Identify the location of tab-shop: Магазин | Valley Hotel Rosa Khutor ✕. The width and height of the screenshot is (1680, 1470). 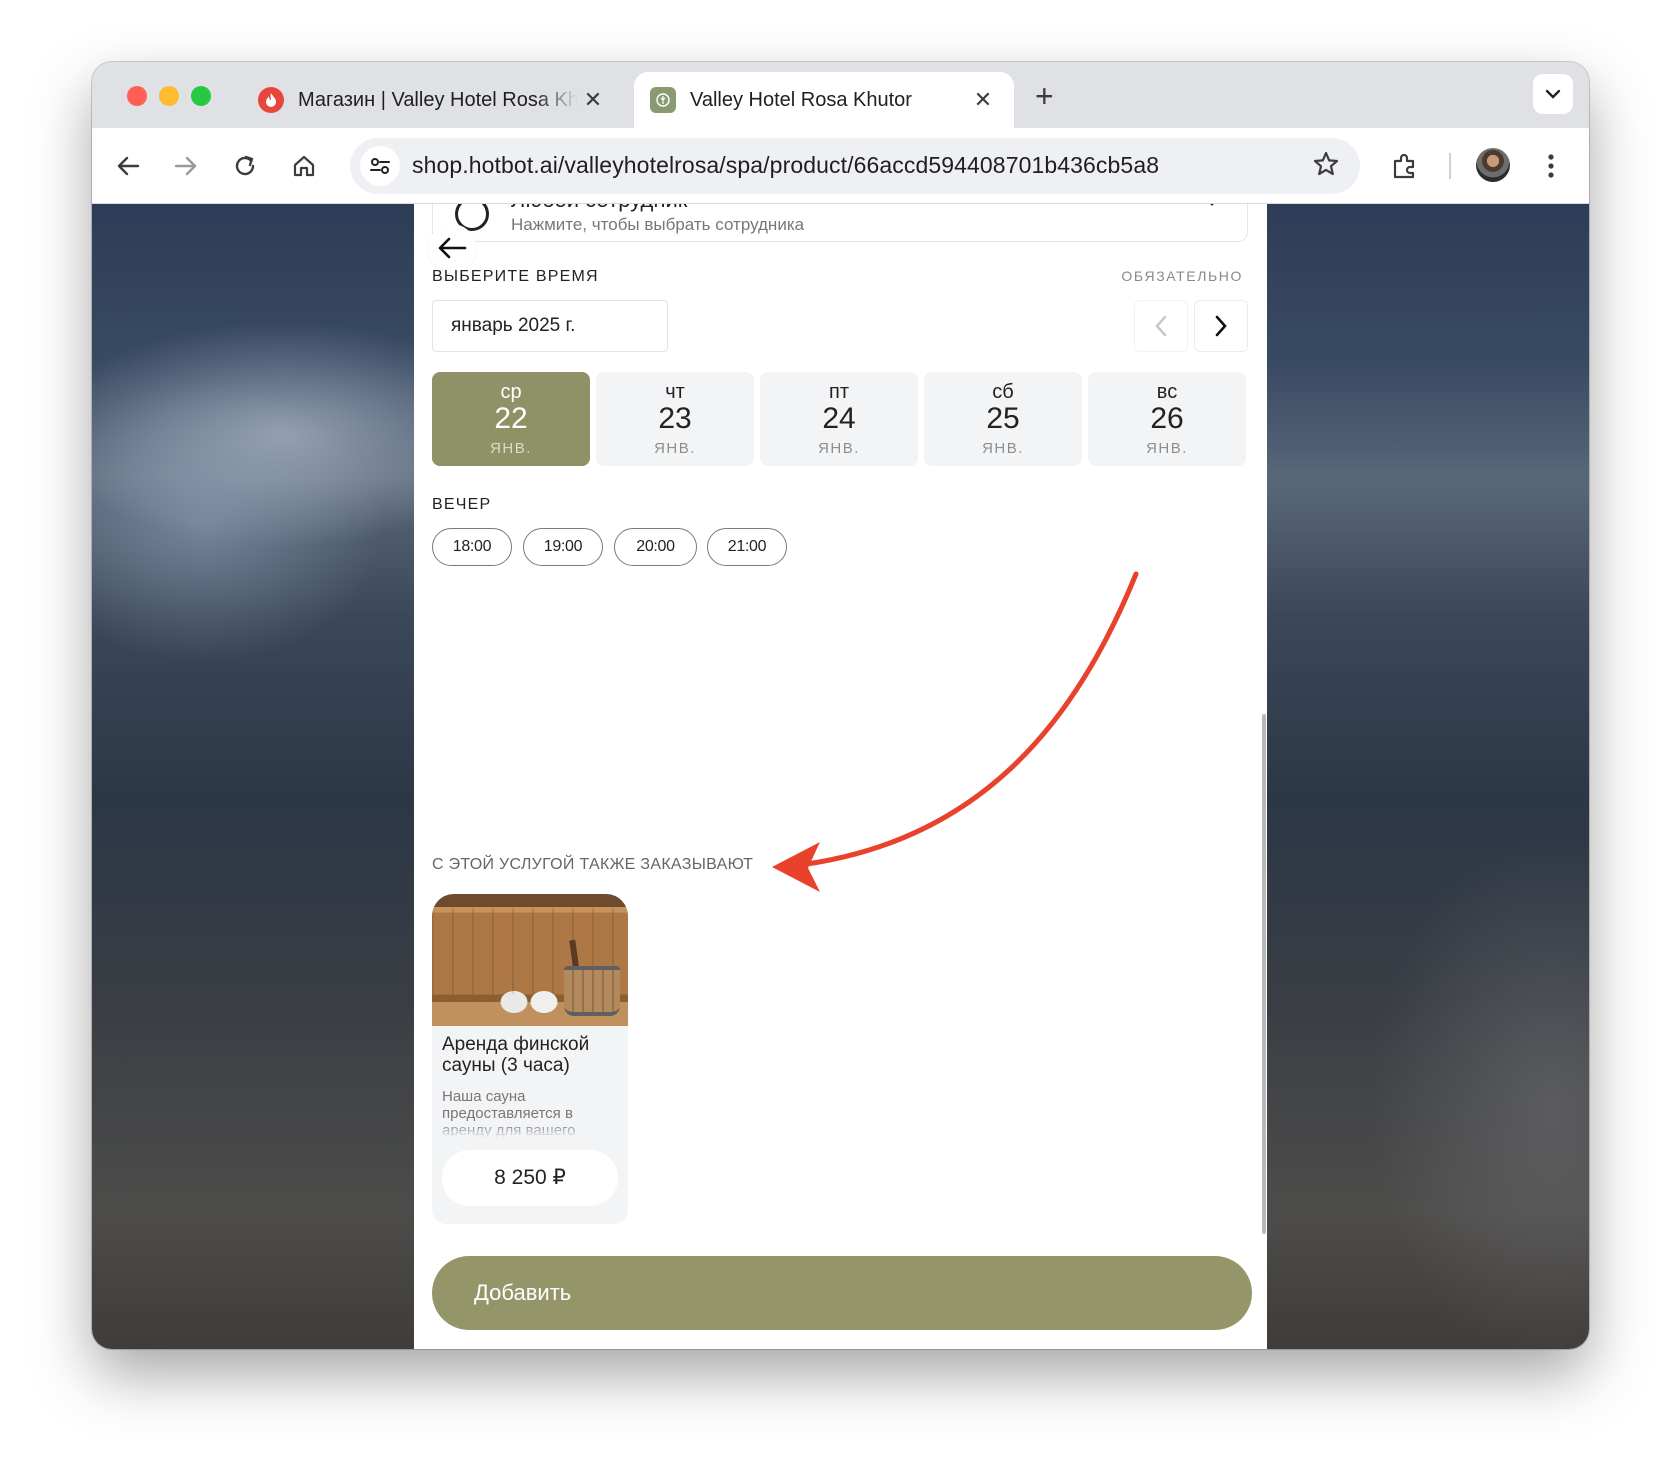
(433, 100).